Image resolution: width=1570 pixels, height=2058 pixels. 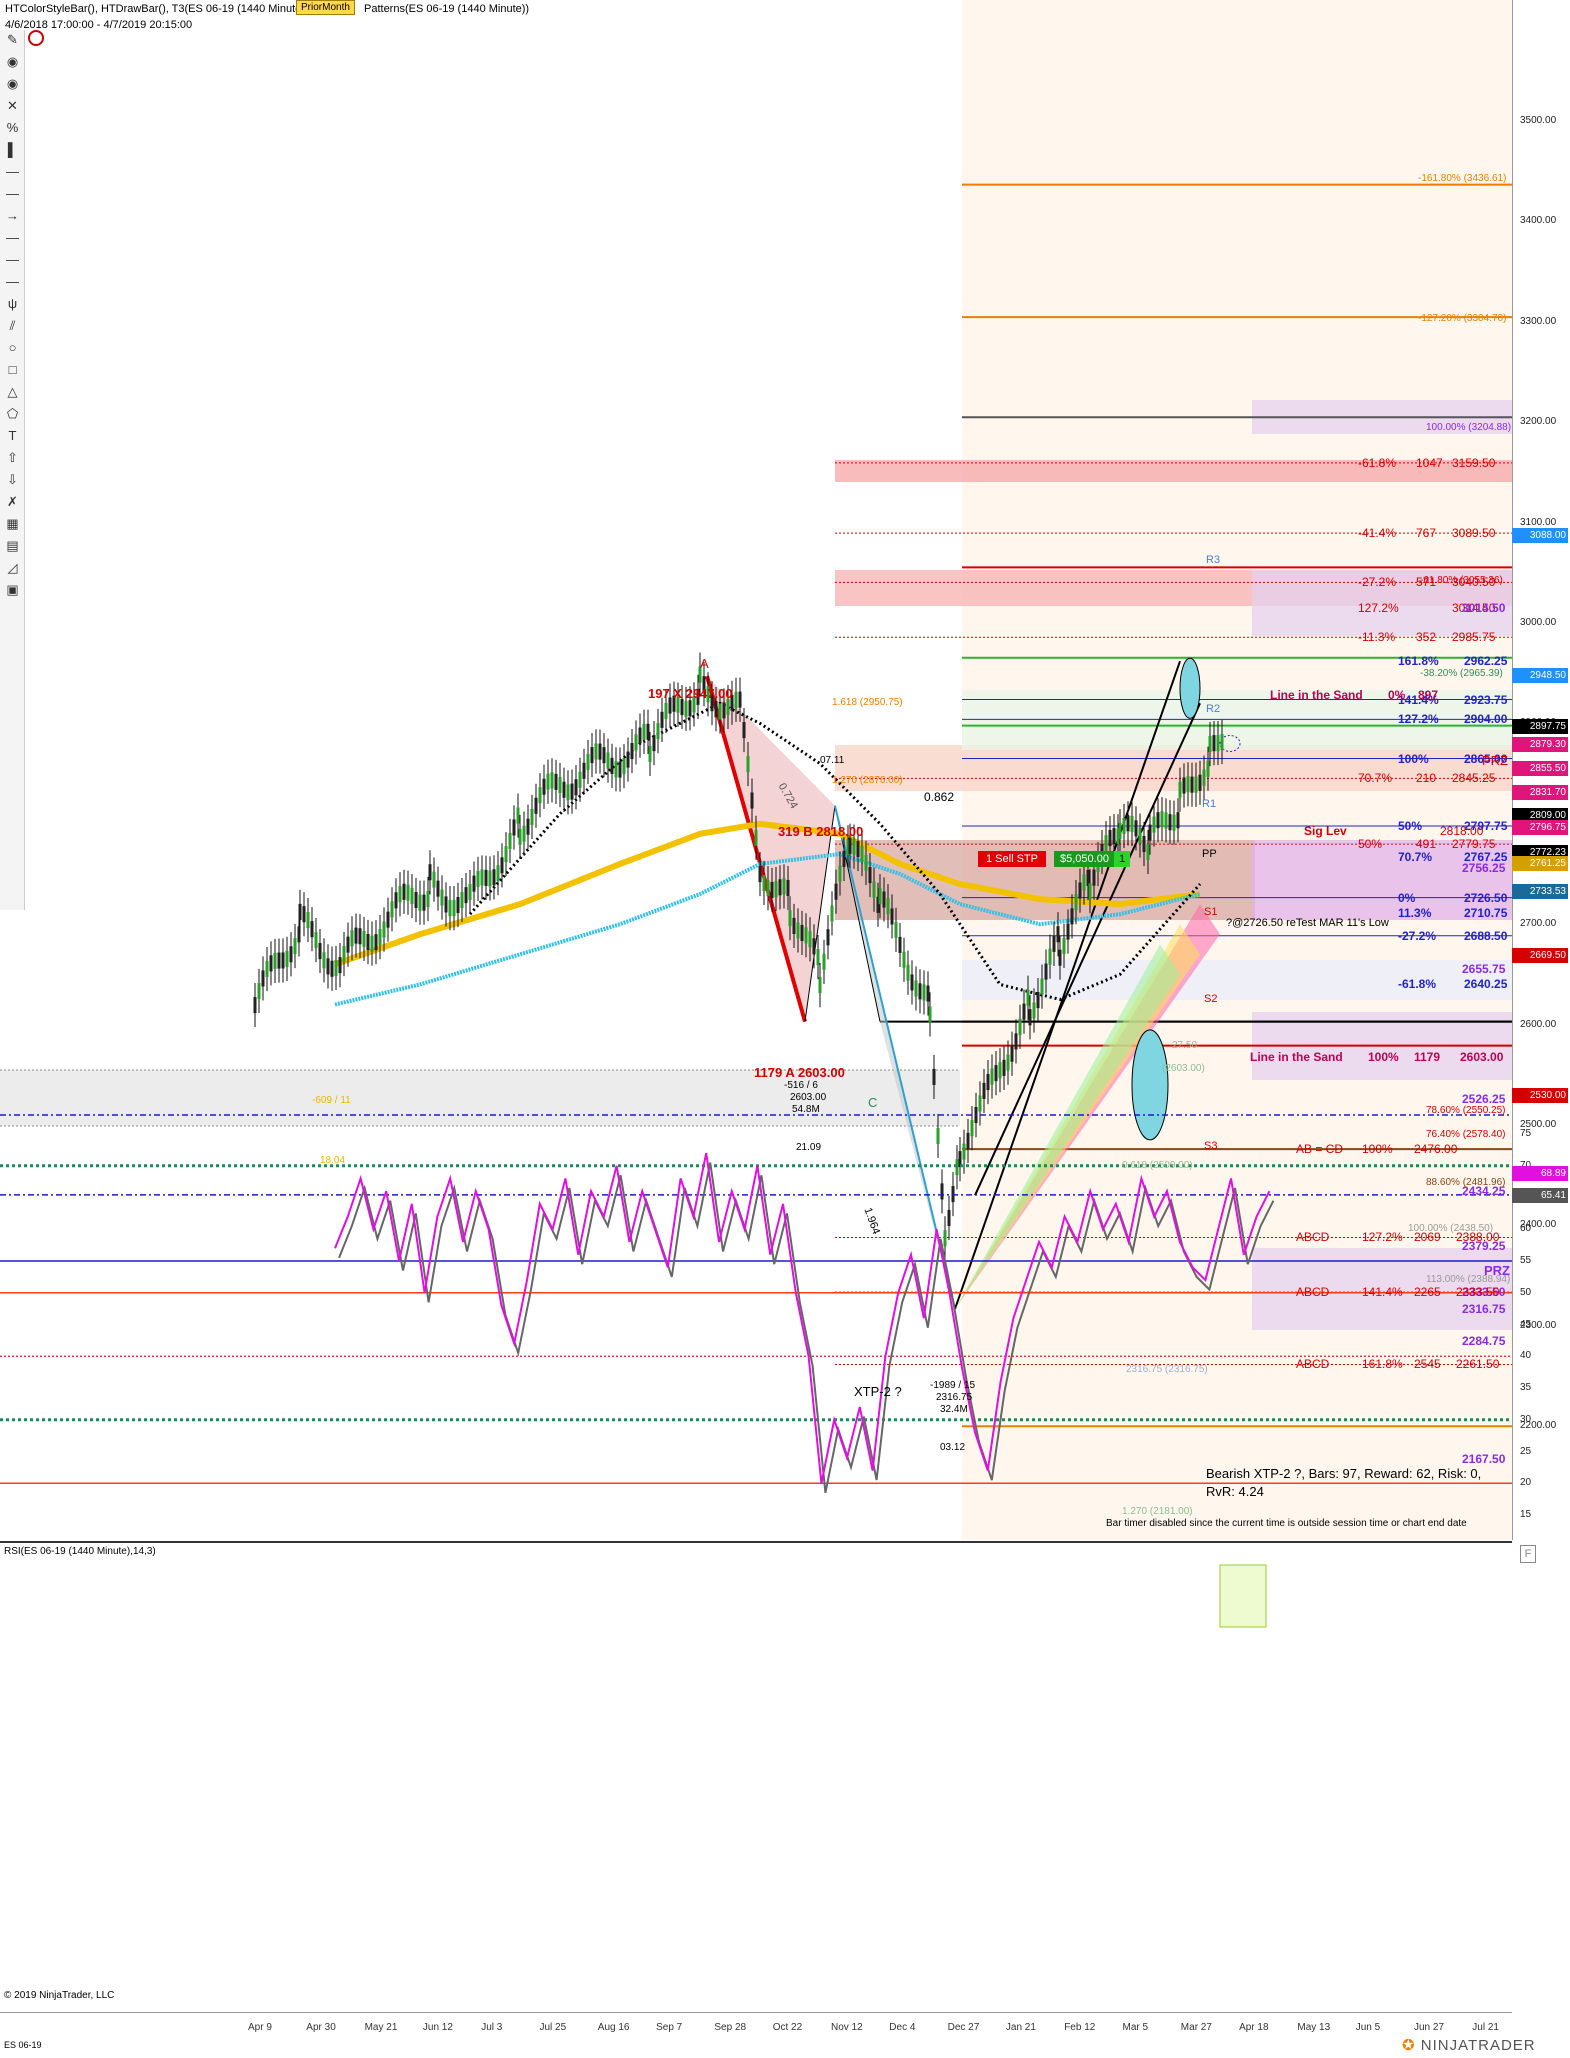 What do you see at coordinates (1478, 1292) in the screenshot?
I see `abcd-val: 2333.50` at bounding box center [1478, 1292].